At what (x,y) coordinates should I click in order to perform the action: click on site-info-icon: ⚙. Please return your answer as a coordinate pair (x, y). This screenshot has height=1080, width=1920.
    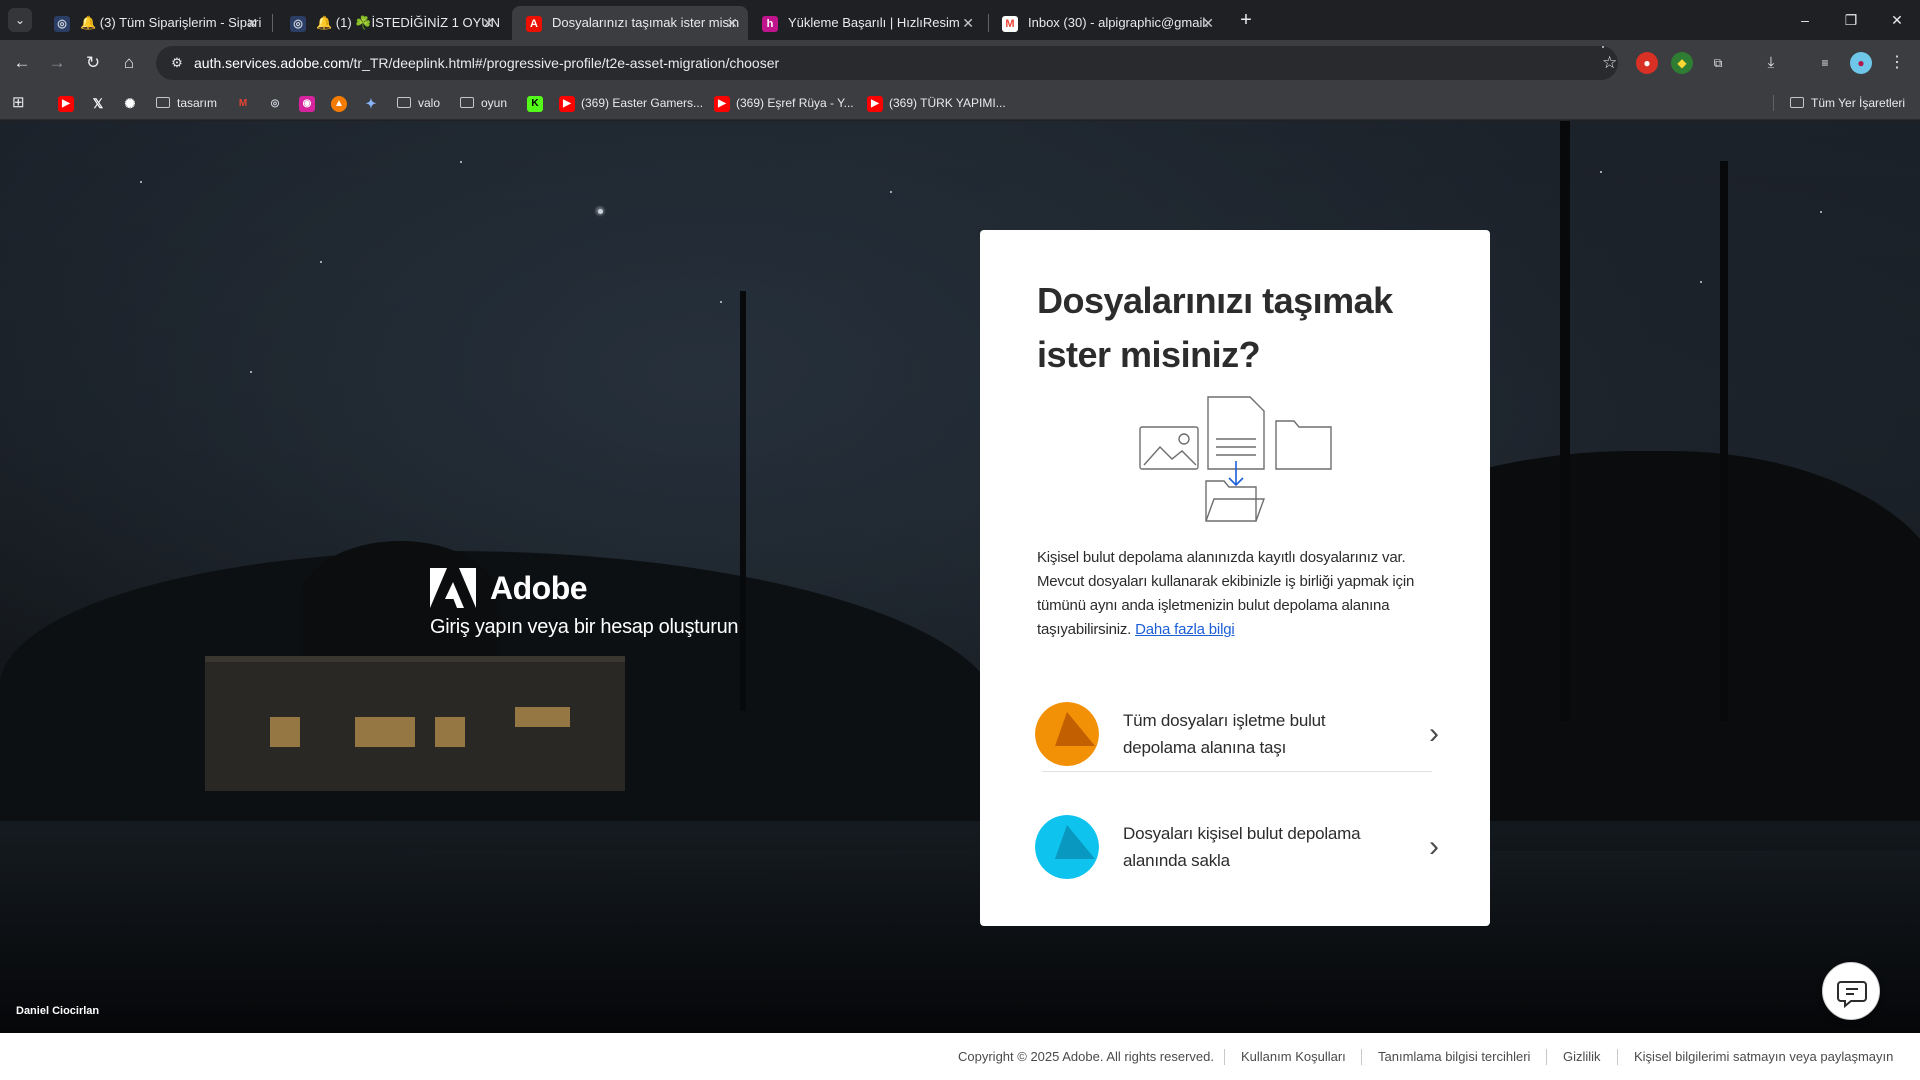
    Looking at the image, I should click on (177, 63).